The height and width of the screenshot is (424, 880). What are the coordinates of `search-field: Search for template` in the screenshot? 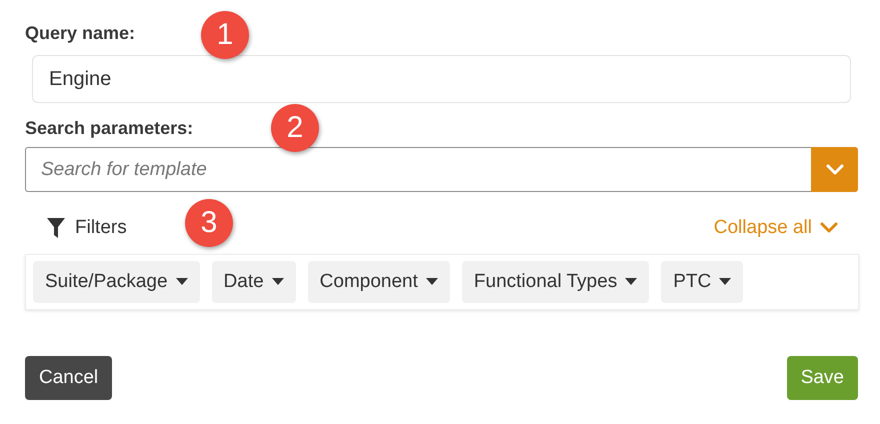 It's located at (418, 169).